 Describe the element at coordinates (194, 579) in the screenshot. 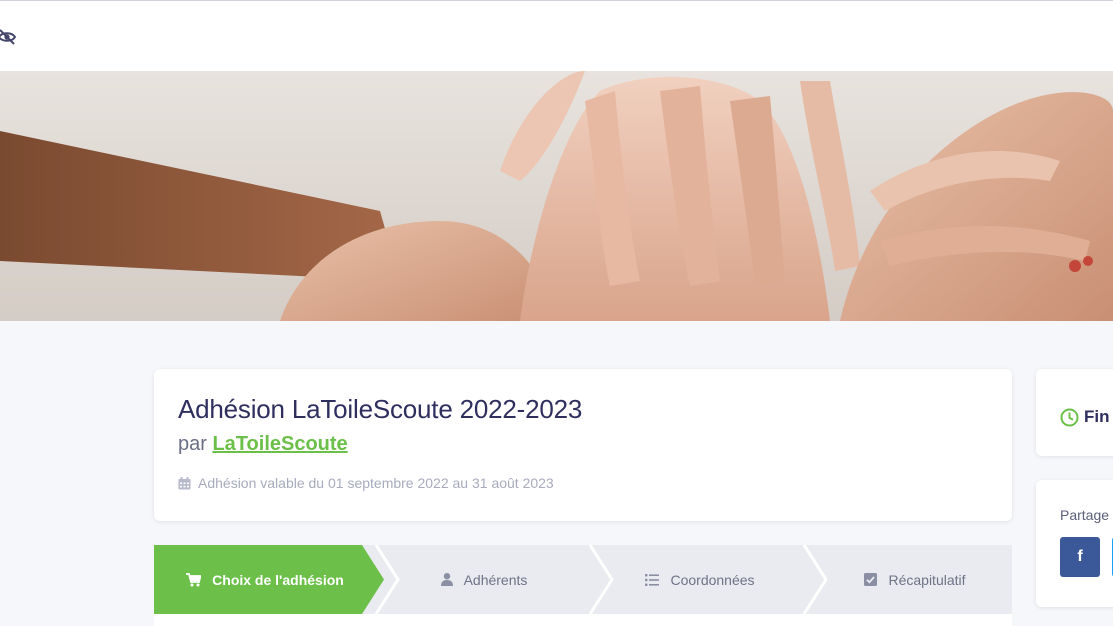

I see `cart-icon` at that location.